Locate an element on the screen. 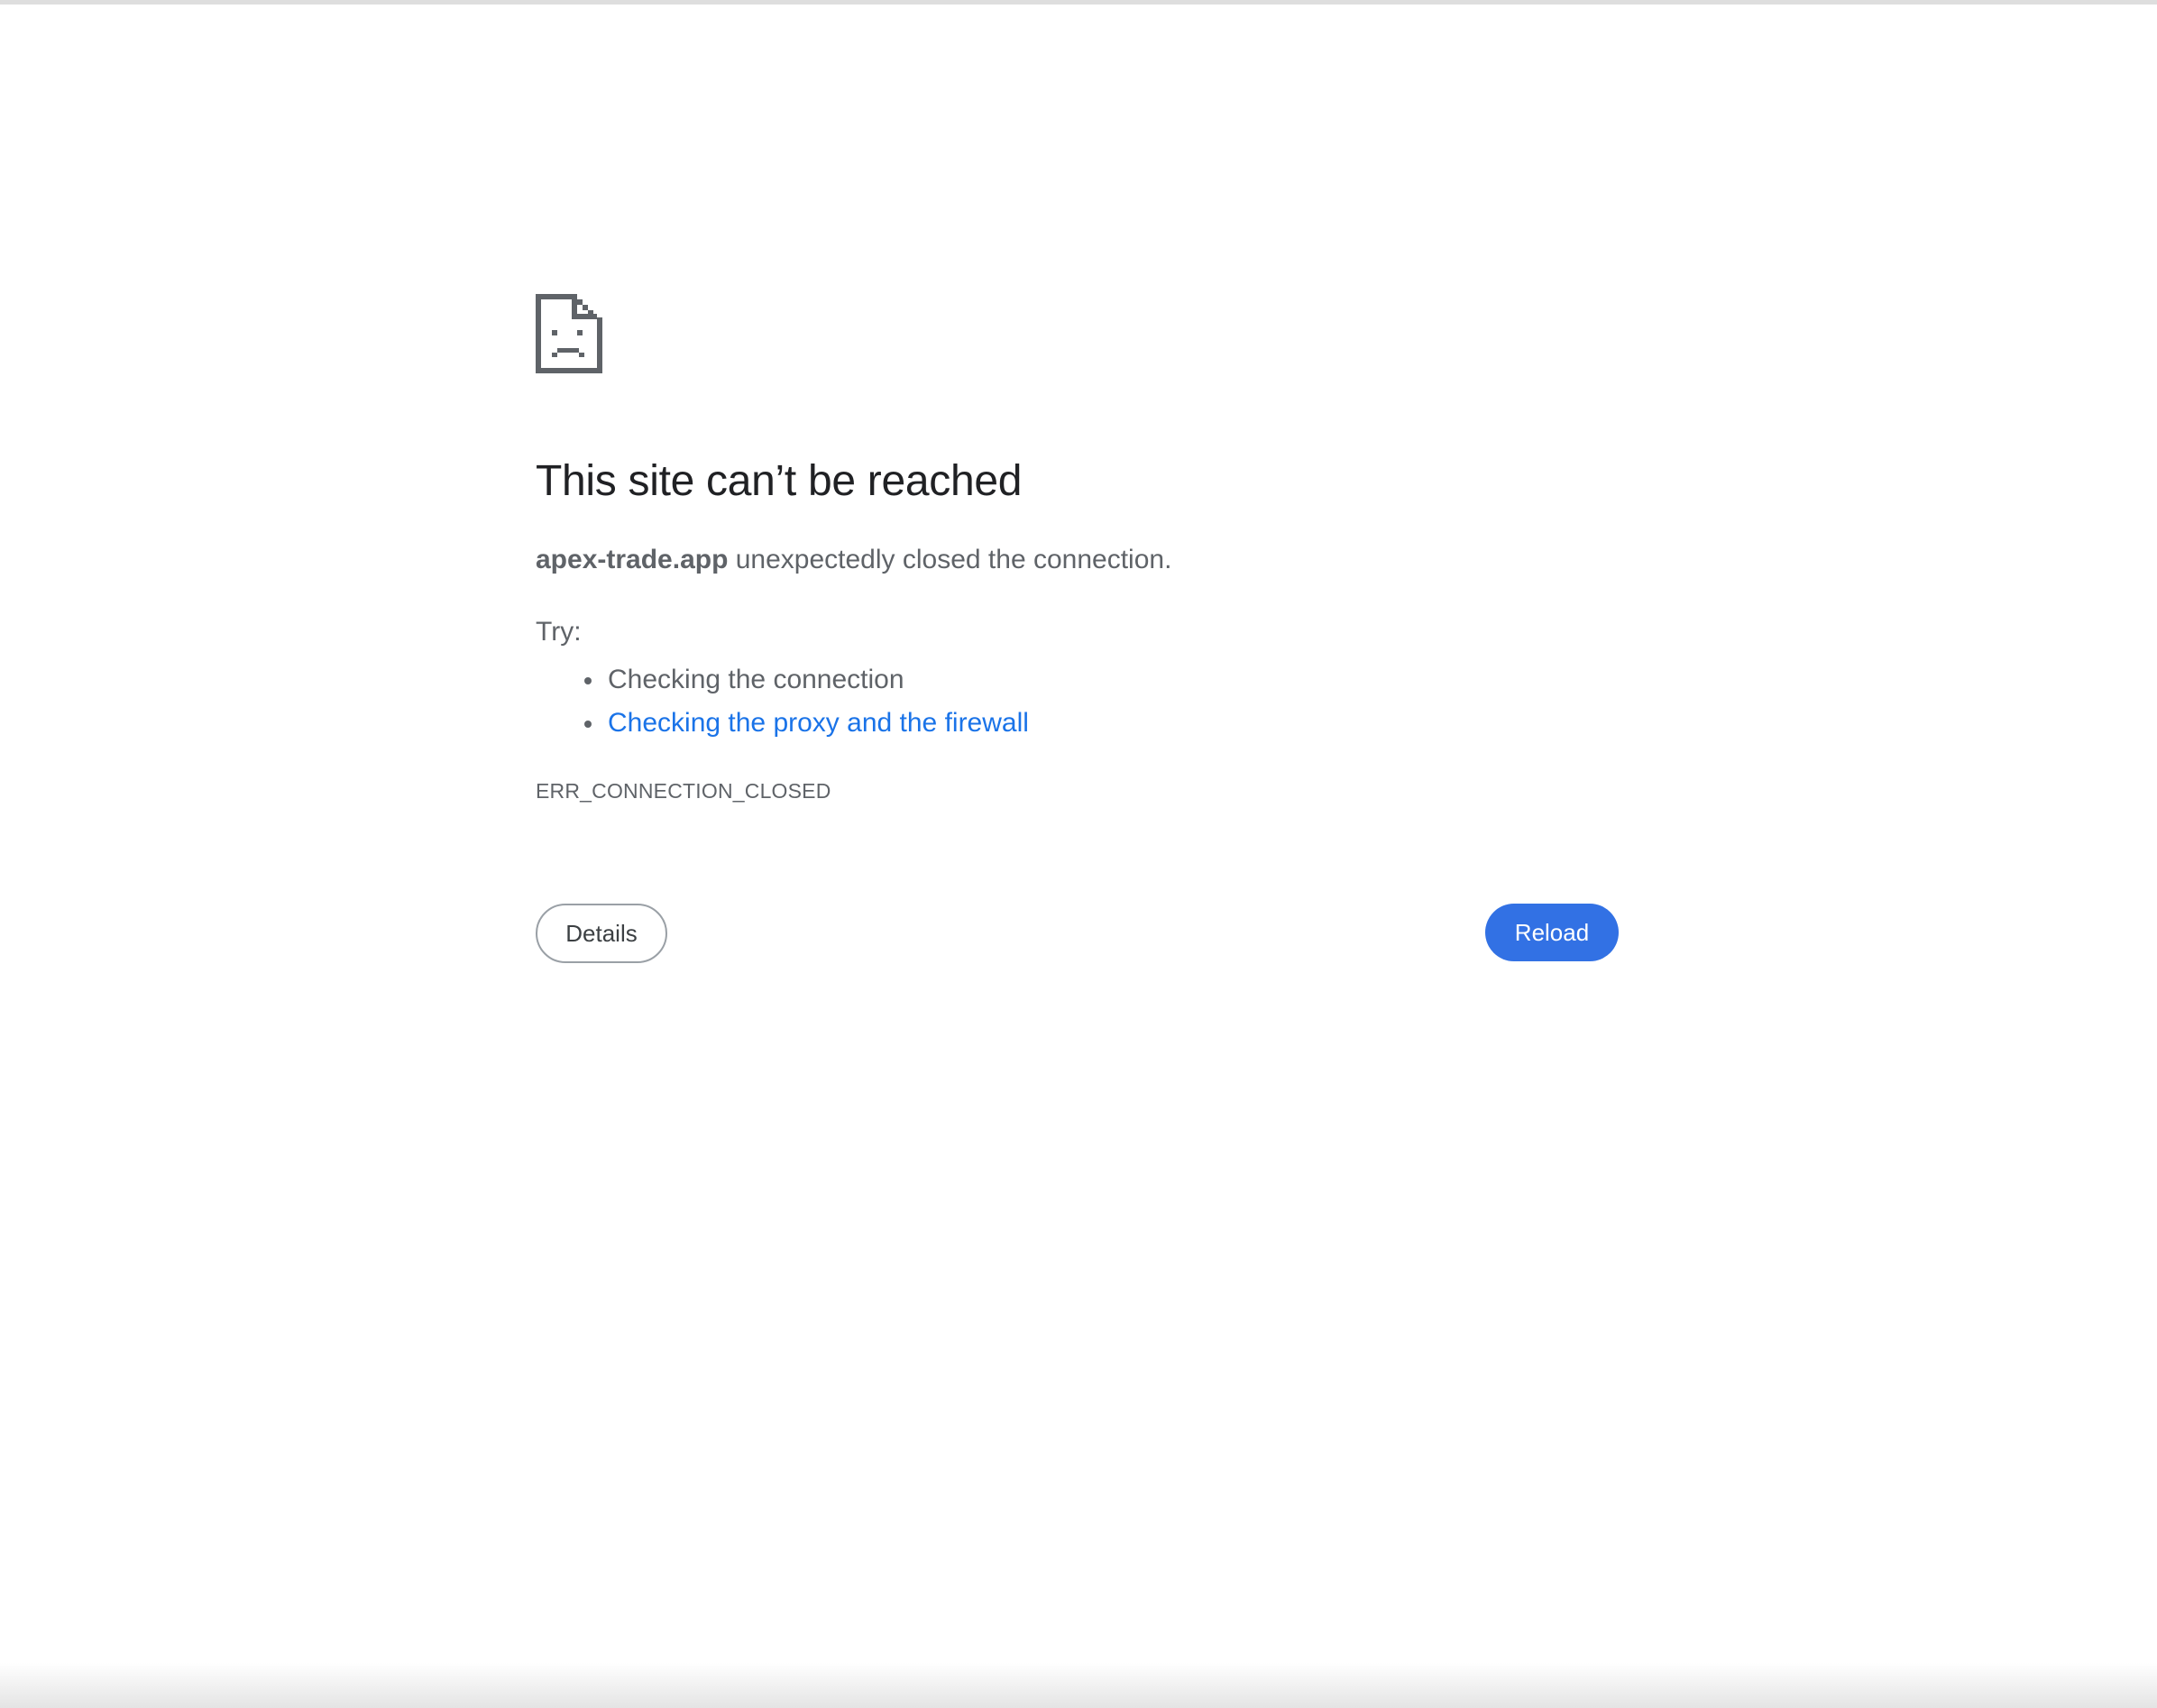  error-code: ERR_CONNECTION_CLOSED is located at coordinates (683, 791).